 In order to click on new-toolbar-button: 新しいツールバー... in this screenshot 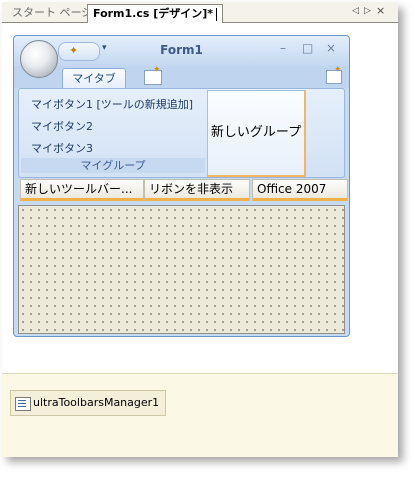, I will do `click(82, 190)`.